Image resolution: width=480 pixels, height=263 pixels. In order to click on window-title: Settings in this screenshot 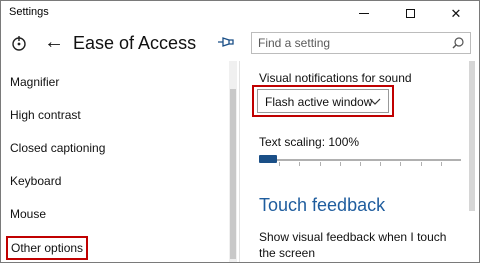, I will do `click(29, 12)`.